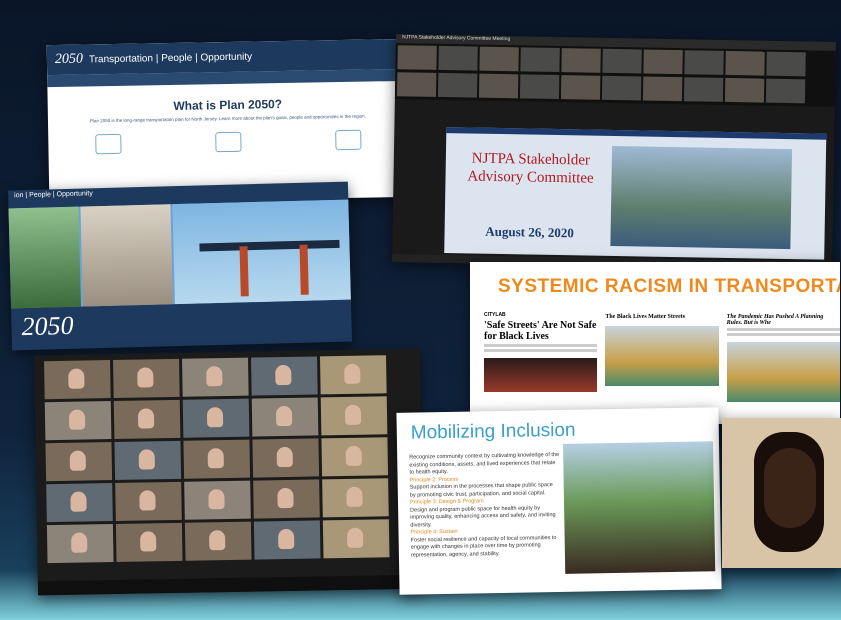  Describe the element at coordinates (636, 133) in the screenshot. I see `slide-bar` at that location.